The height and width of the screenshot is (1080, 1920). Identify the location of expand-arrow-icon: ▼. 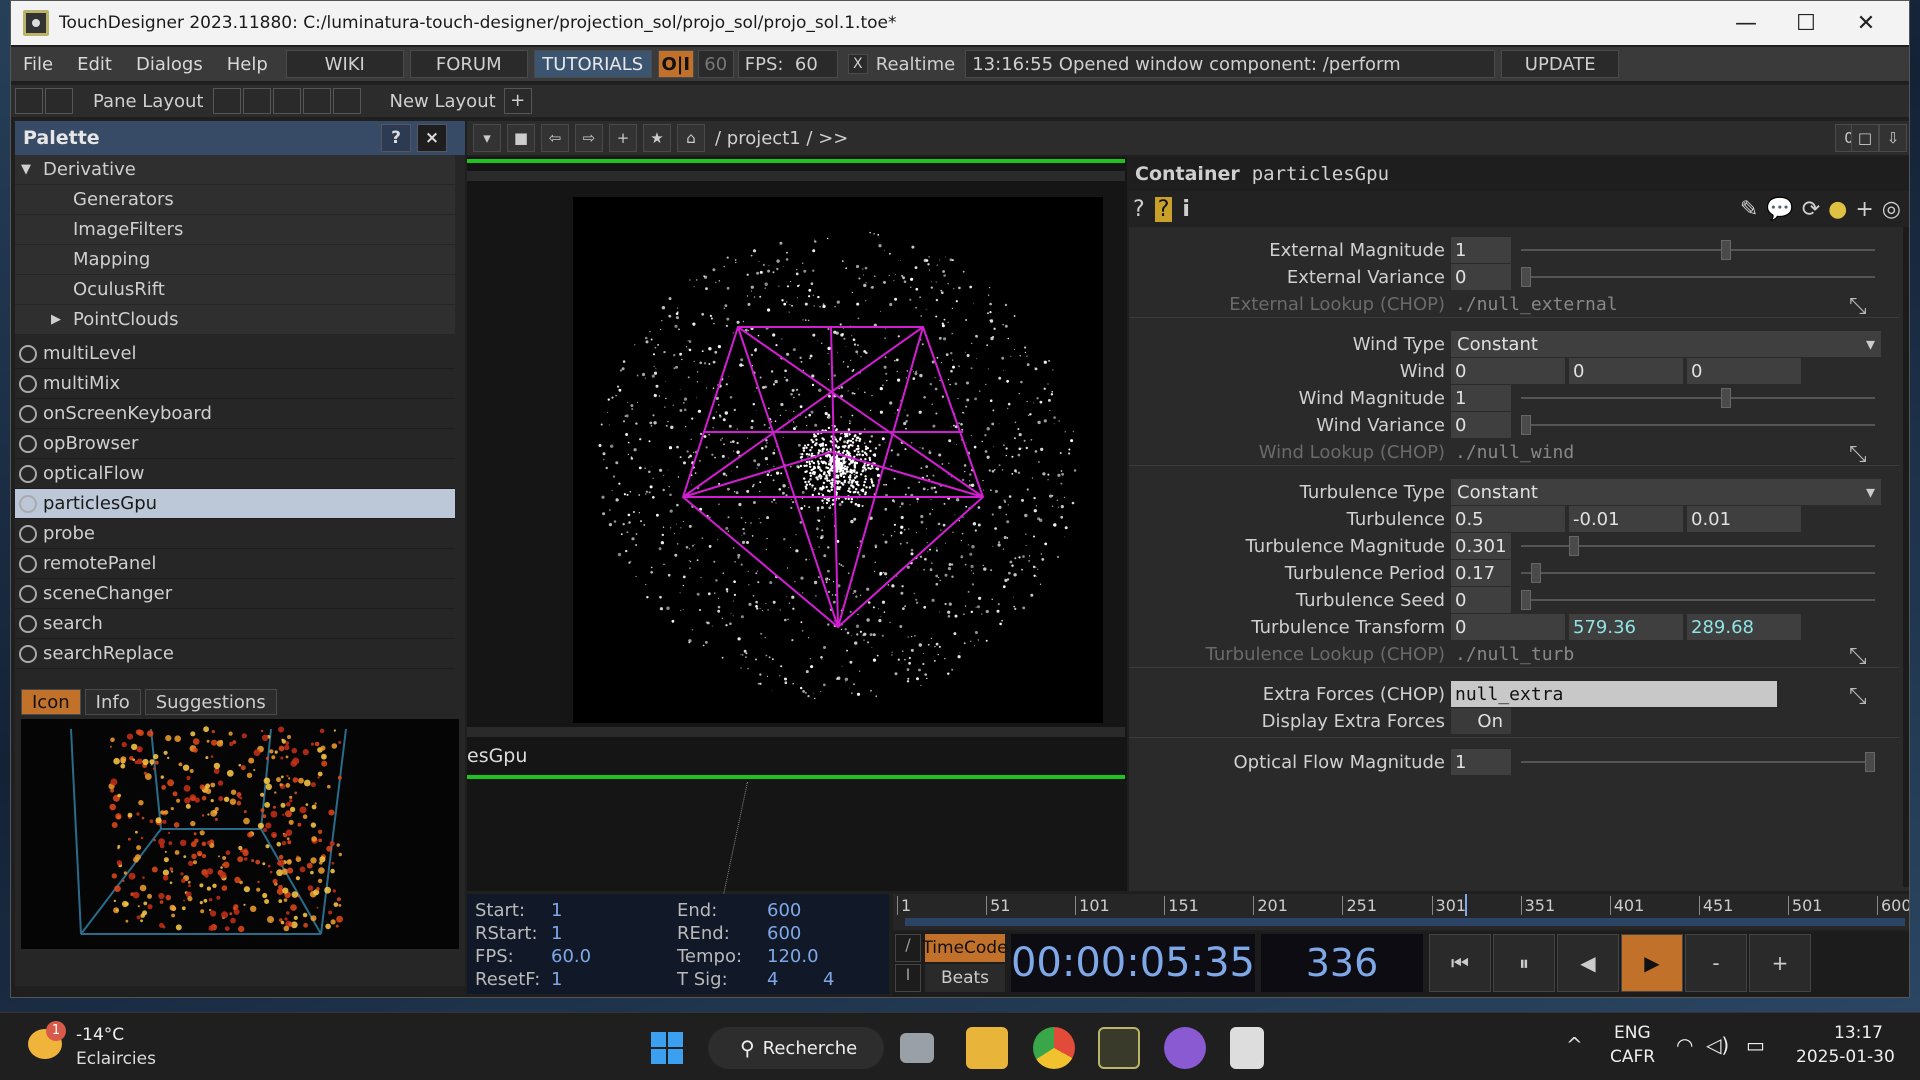
(32, 169).